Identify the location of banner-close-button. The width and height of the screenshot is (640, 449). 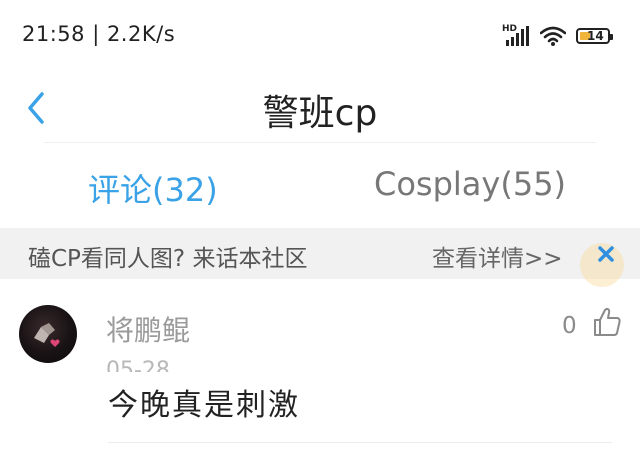
(606, 254).